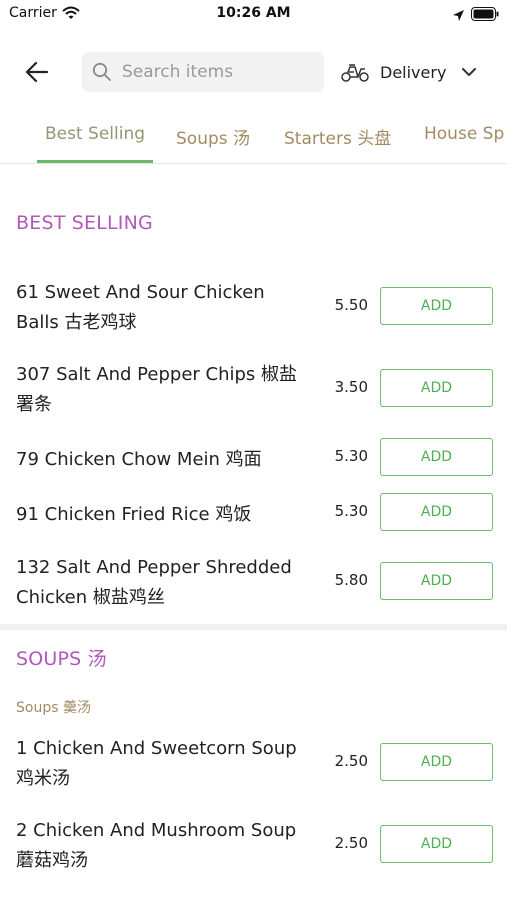  I want to click on item-name: 91 Chicken Fried Rice 鸡饭, so click(134, 514).